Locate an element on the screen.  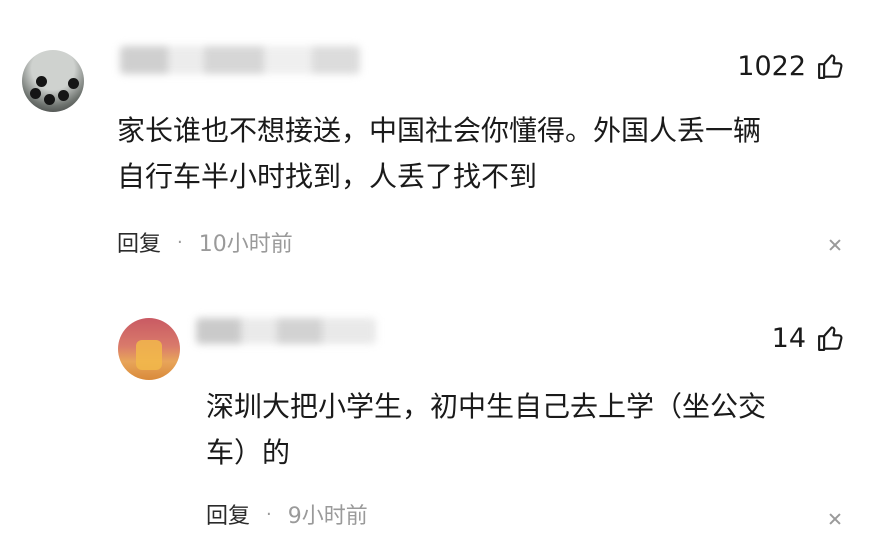
like-count: 1022 is located at coordinates (771, 66).